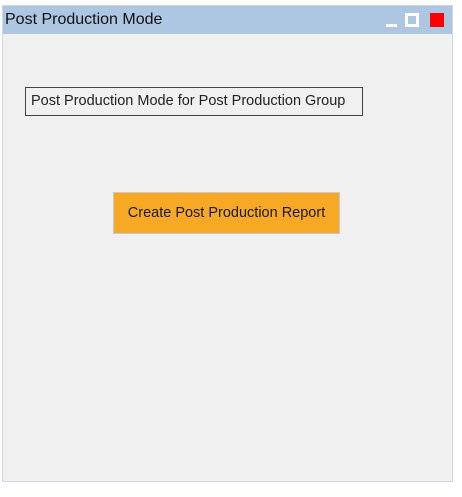 The height and width of the screenshot is (497, 462). I want to click on minimize-icon, so click(392, 20).